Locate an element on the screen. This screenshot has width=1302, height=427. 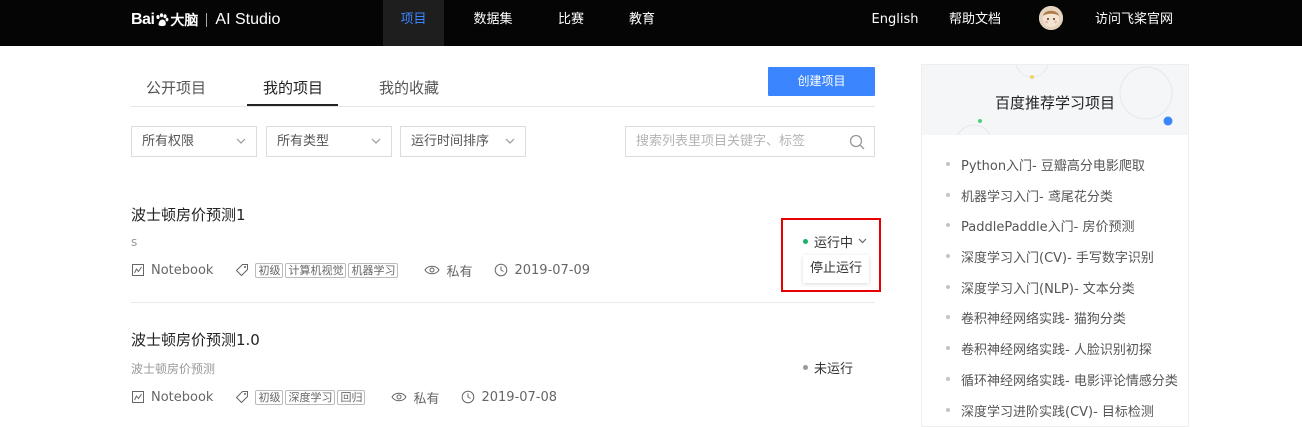
recommended-project-label: 深度学习进阶实践(CV)- 目标检测 is located at coordinates (1057, 412).